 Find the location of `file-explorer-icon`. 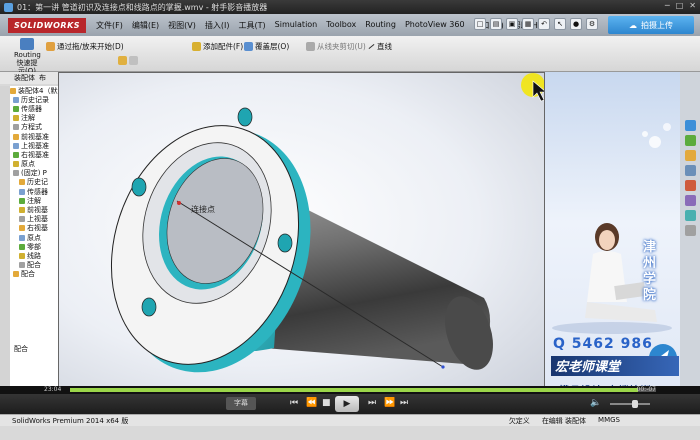

file-explorer-icon is located at coordinates (690, 155).